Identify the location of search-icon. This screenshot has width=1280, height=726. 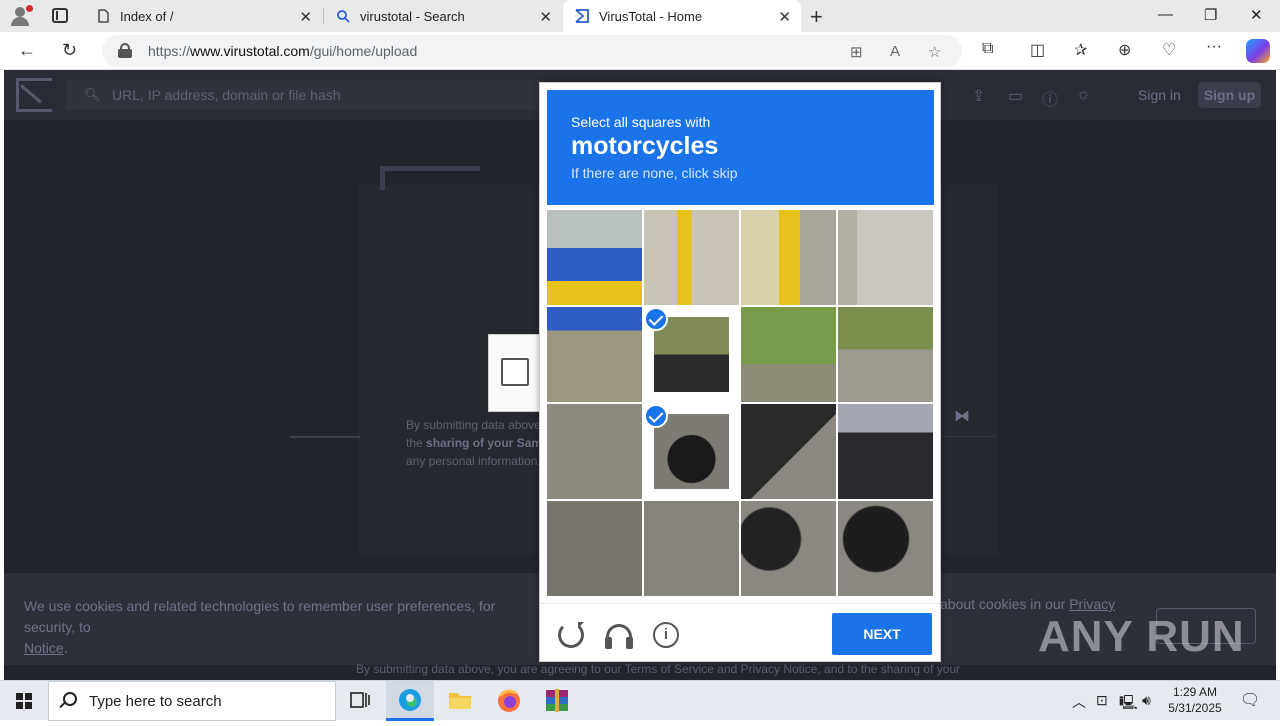
(343, 16).